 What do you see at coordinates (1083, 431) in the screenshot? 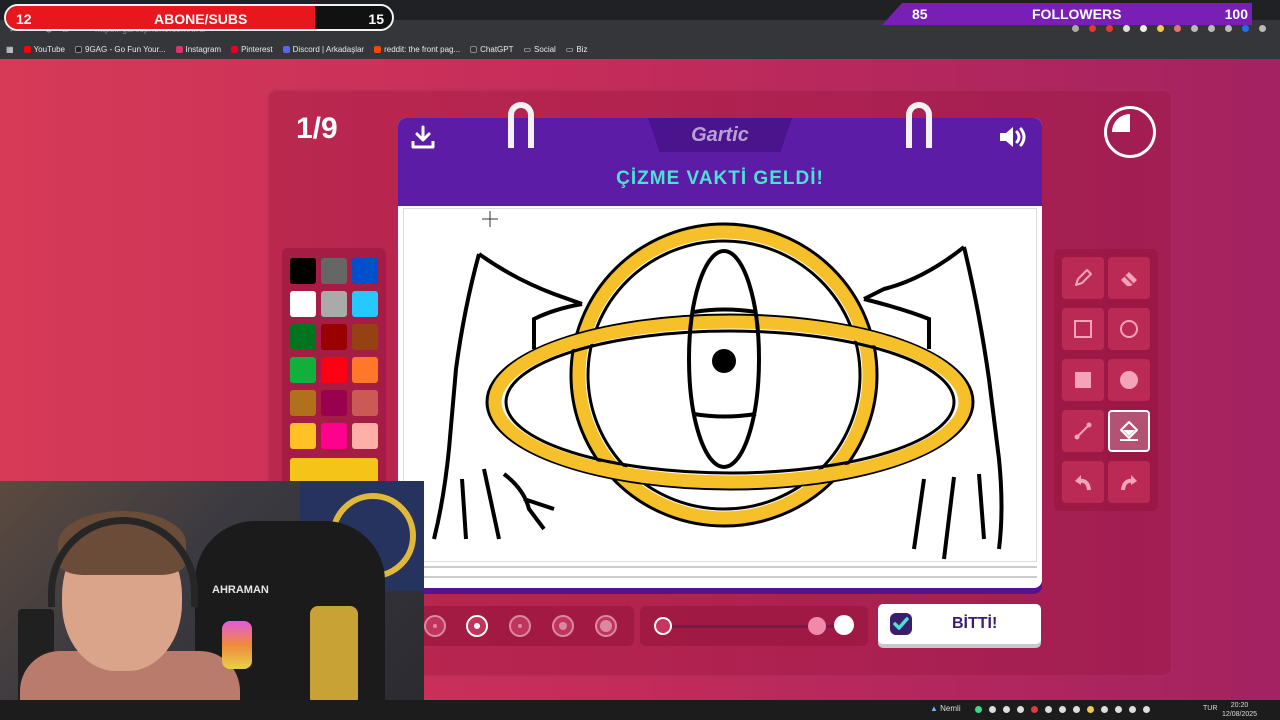
I see `line-tool` at bounding box center [1083, 431].